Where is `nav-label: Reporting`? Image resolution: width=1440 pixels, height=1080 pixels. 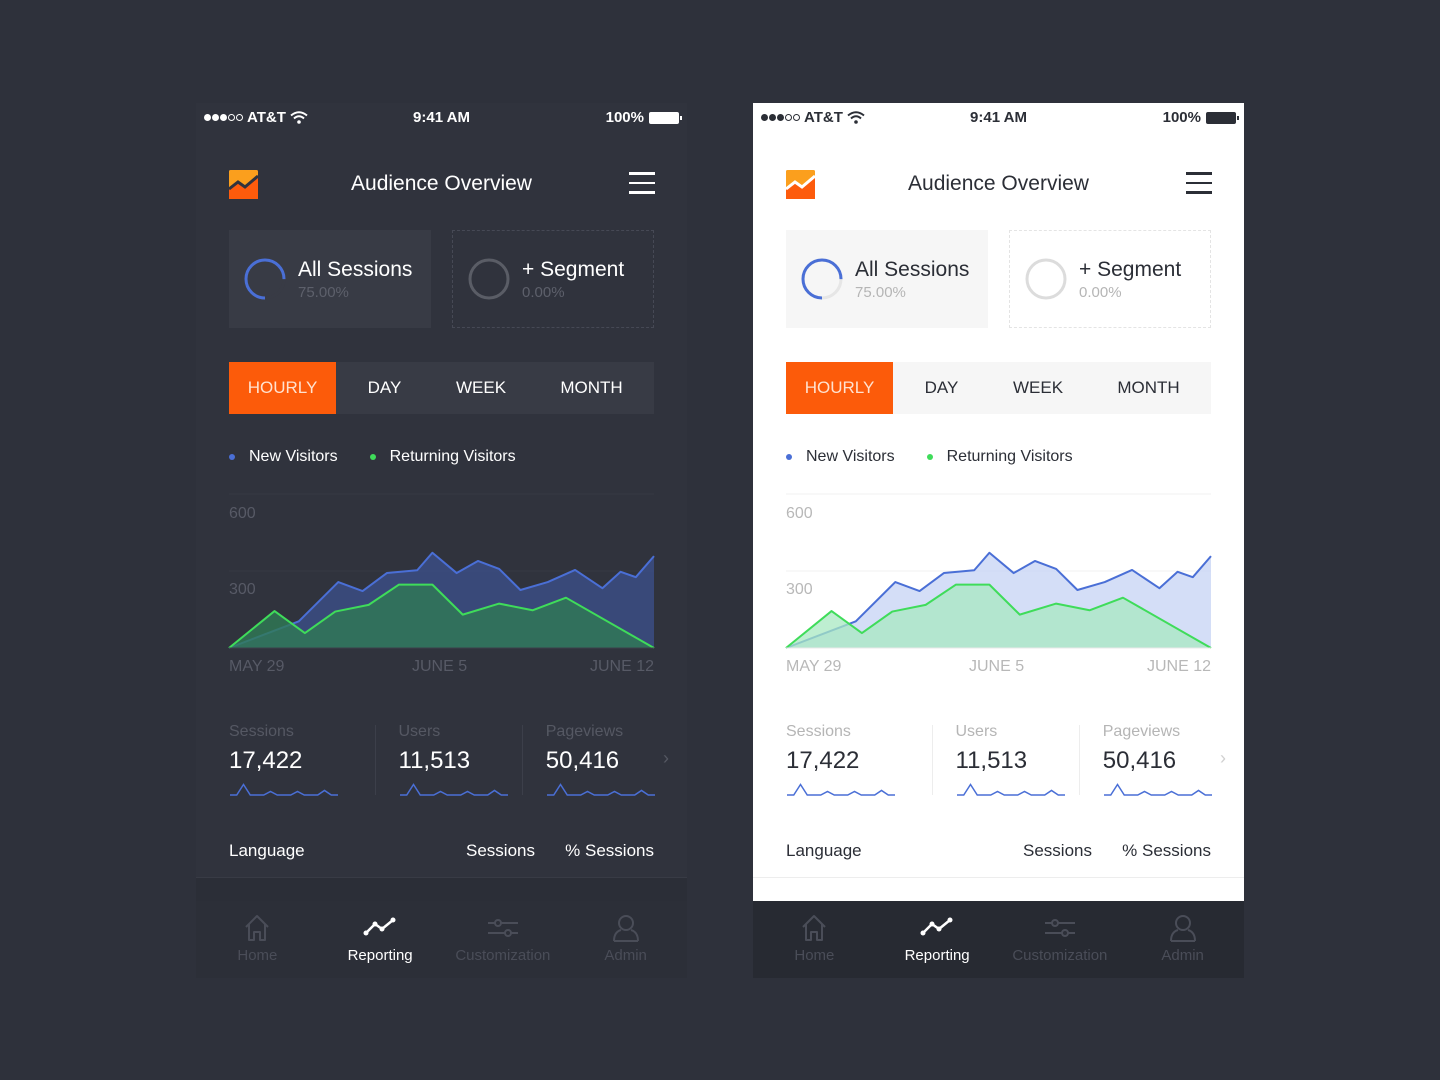 nav-label: Reporting is located at coordinates (380, 955).